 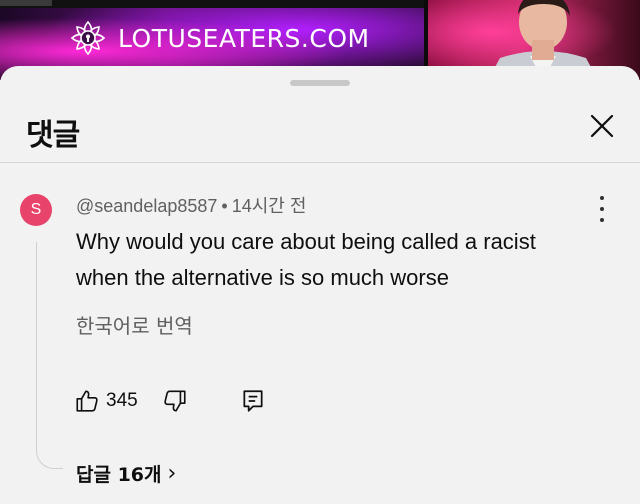 What do you see at coordinates (262, 277) in the screenshot?
I see `comment-line: when the alternative is so much worse` at bounding box center [262, 277].